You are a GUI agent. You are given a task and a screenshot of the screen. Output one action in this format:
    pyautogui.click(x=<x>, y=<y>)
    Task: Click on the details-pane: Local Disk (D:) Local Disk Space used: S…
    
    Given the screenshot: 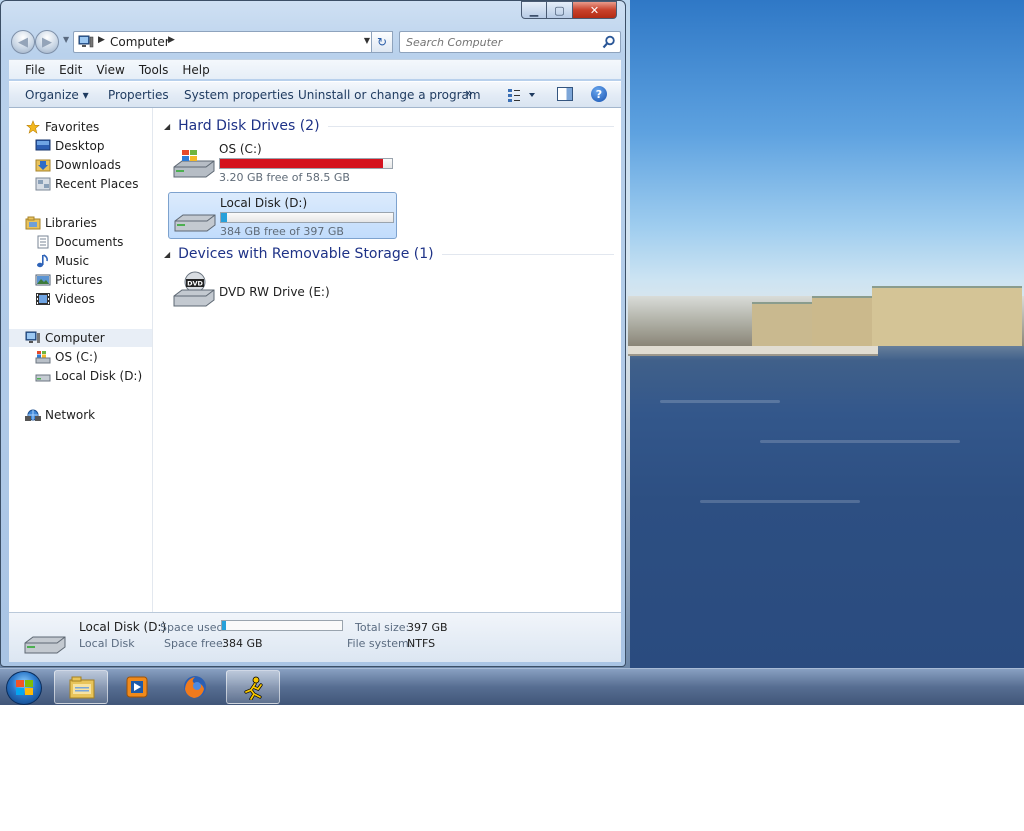 What is the action you would take?
    pyautogui.click(x=315, y=637)
    